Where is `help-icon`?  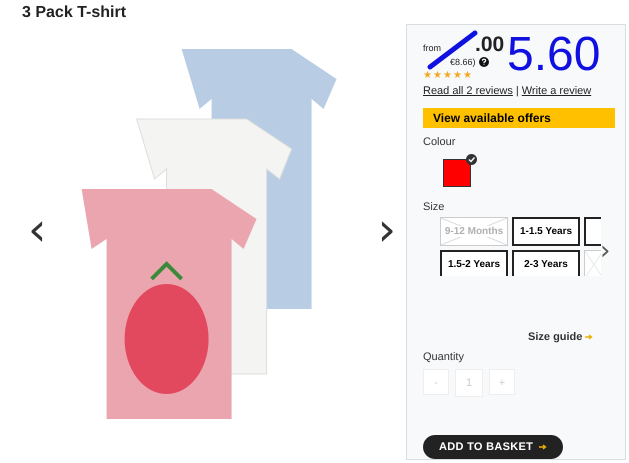 help-icon is located at coordinates (483, 62).